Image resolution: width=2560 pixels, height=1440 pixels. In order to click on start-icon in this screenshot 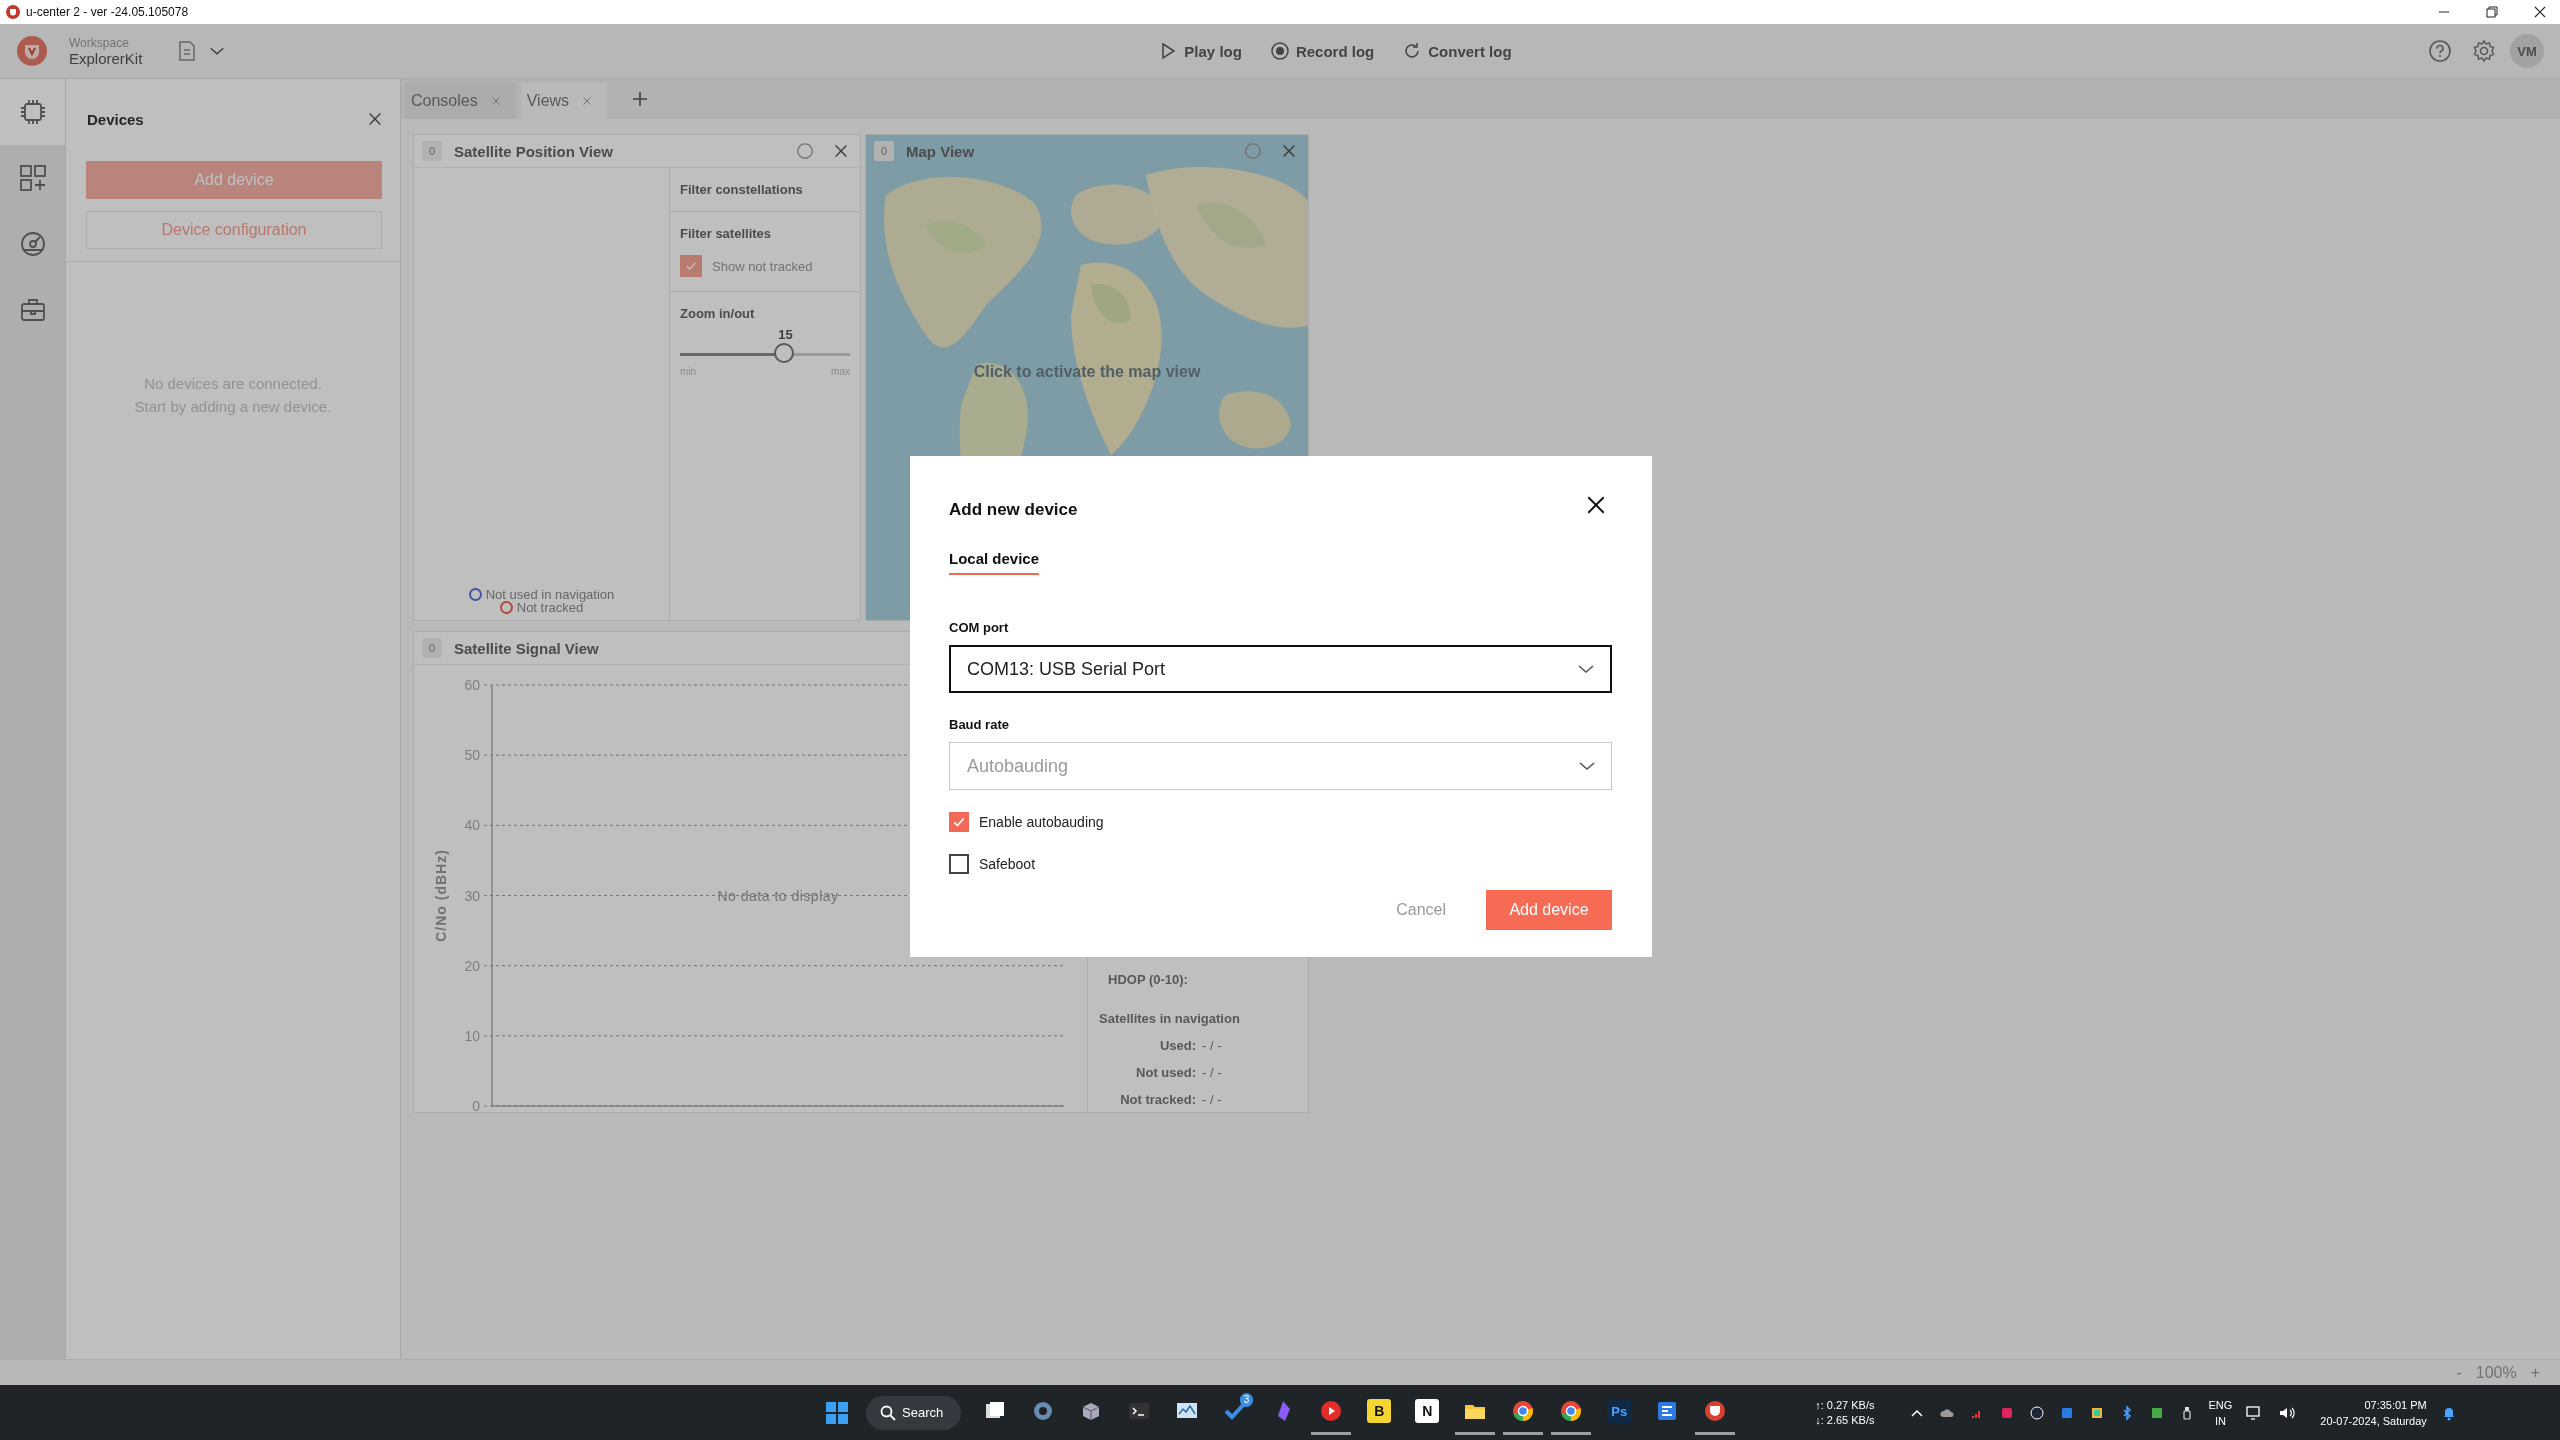, I will do `click(837, 1412)`.